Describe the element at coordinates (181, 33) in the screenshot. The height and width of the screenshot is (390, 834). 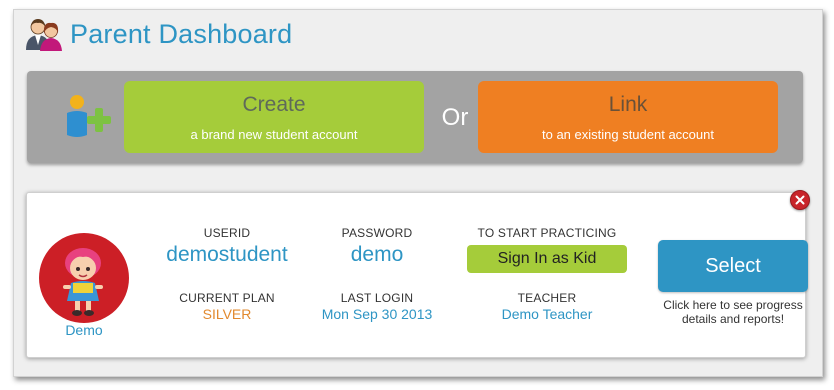
I see `page-title: Parent Dashboard` at that location.